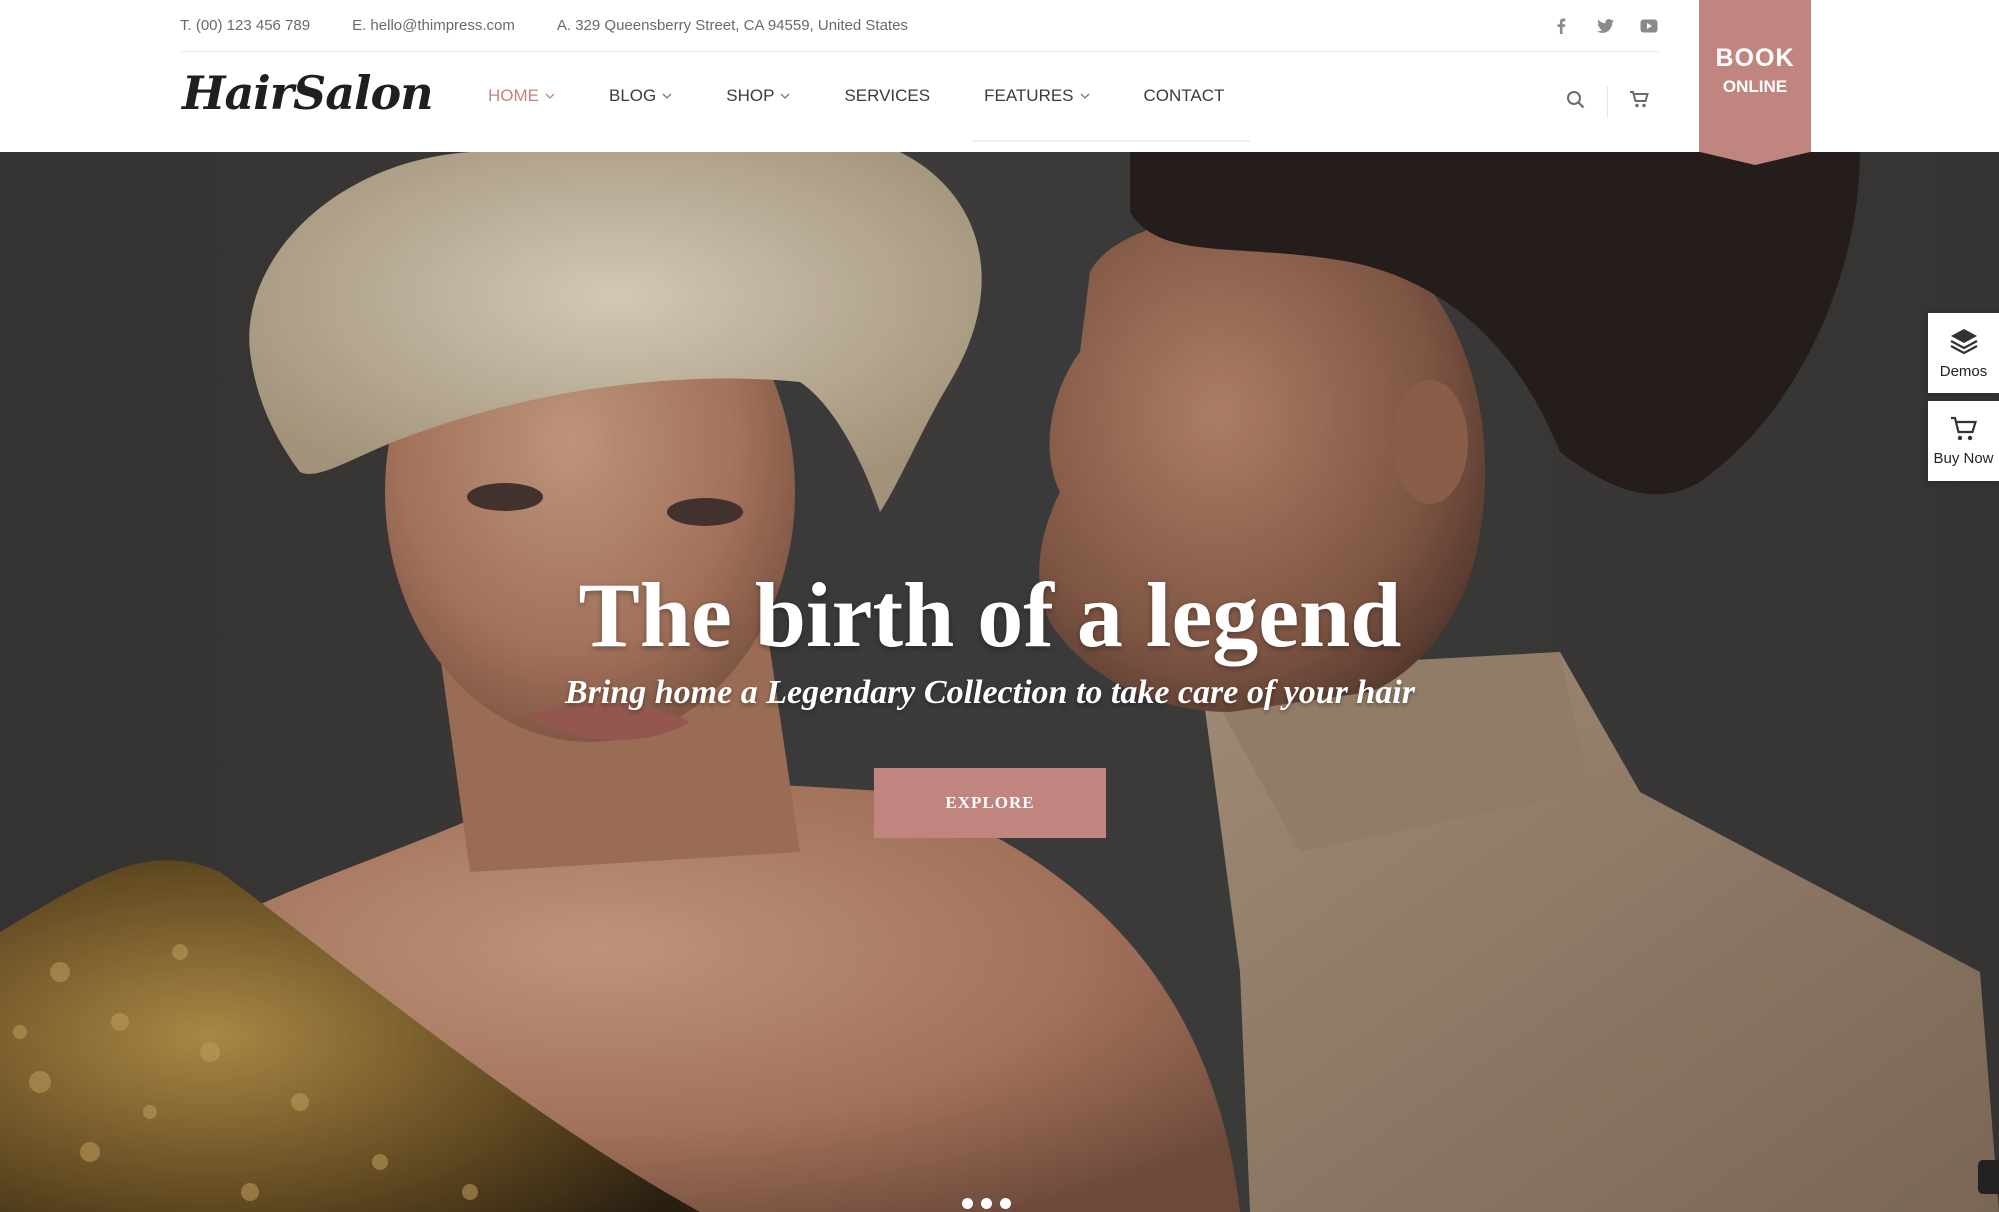 This screenshot has height=1212, width=1999. I want to click on buy-now-label: Buy Now, so click(1963, 458).